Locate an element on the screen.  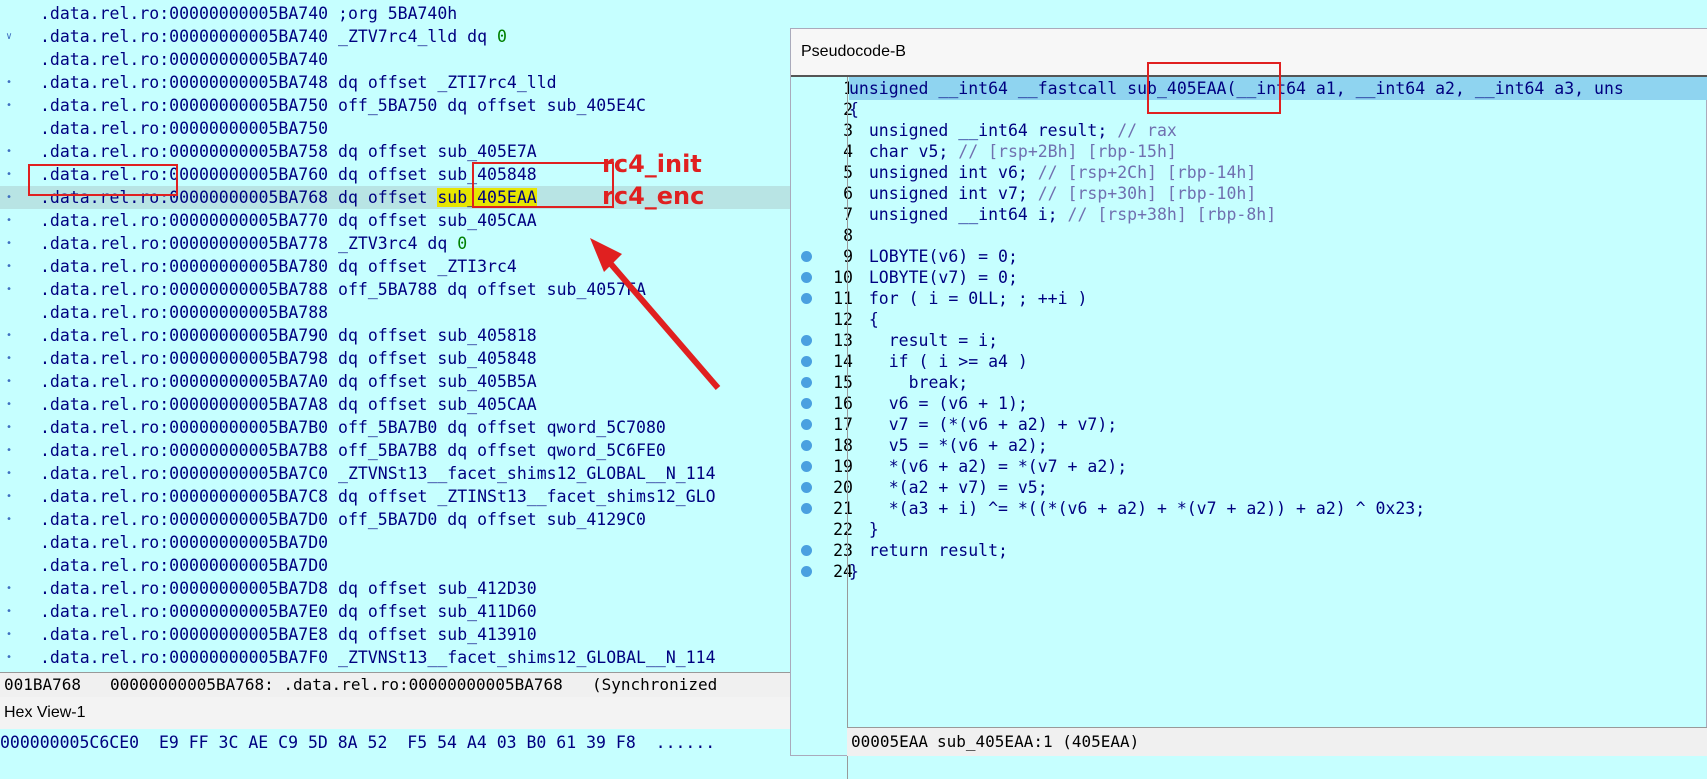
pseudocode-line: 18 v5 = *(v6 + a2); is located at coordinates (1249, 445).